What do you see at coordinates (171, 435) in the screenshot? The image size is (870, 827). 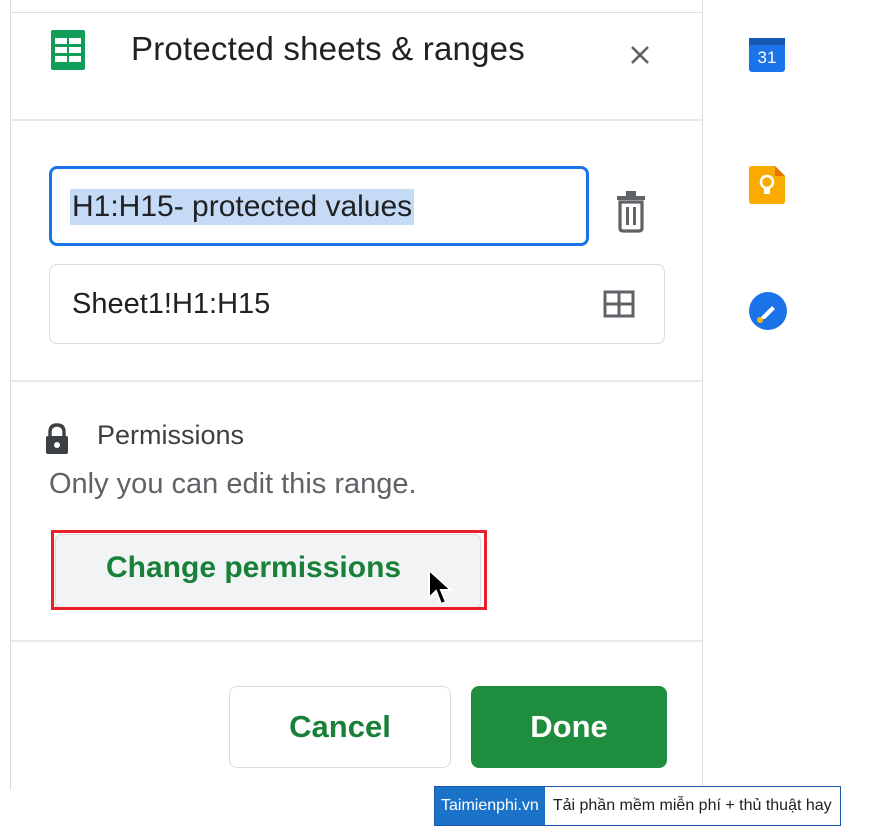 I see `permissions-heading: Permissions` at bounding box center [171, 435].